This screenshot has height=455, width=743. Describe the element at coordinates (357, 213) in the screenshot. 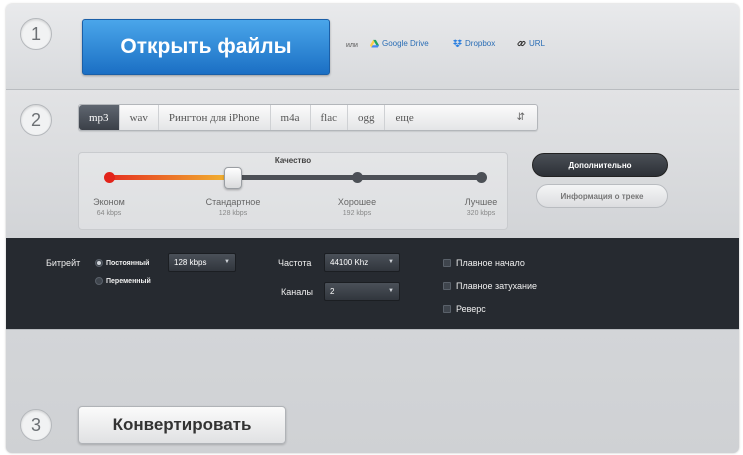

I see `quality-level-bitrate: 192 kbps` at that location.